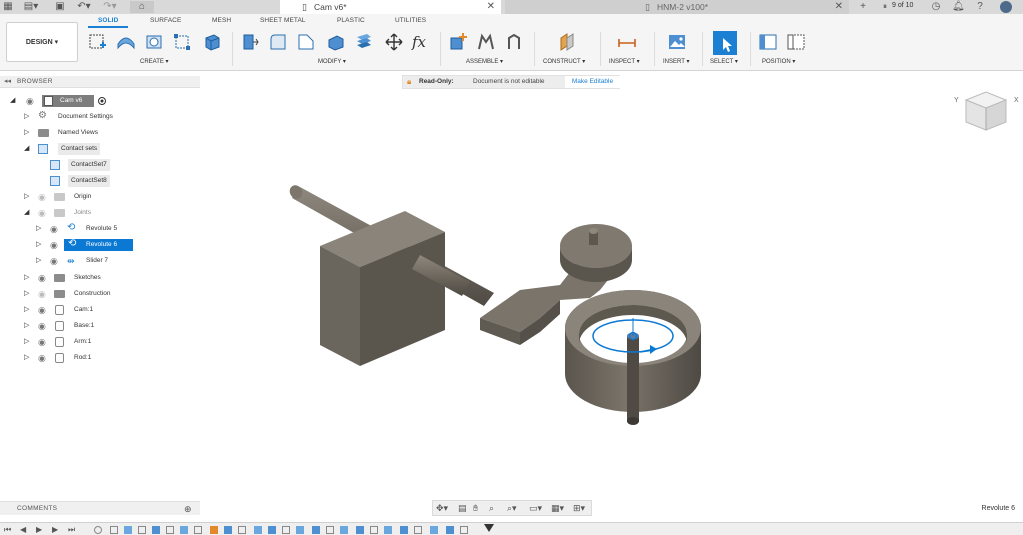 This screenshot has width=1023, height=535. What do you see at coordinates (336, 42) in the screenshot?
I see `shell-icon` at bounding box center [336, 42].